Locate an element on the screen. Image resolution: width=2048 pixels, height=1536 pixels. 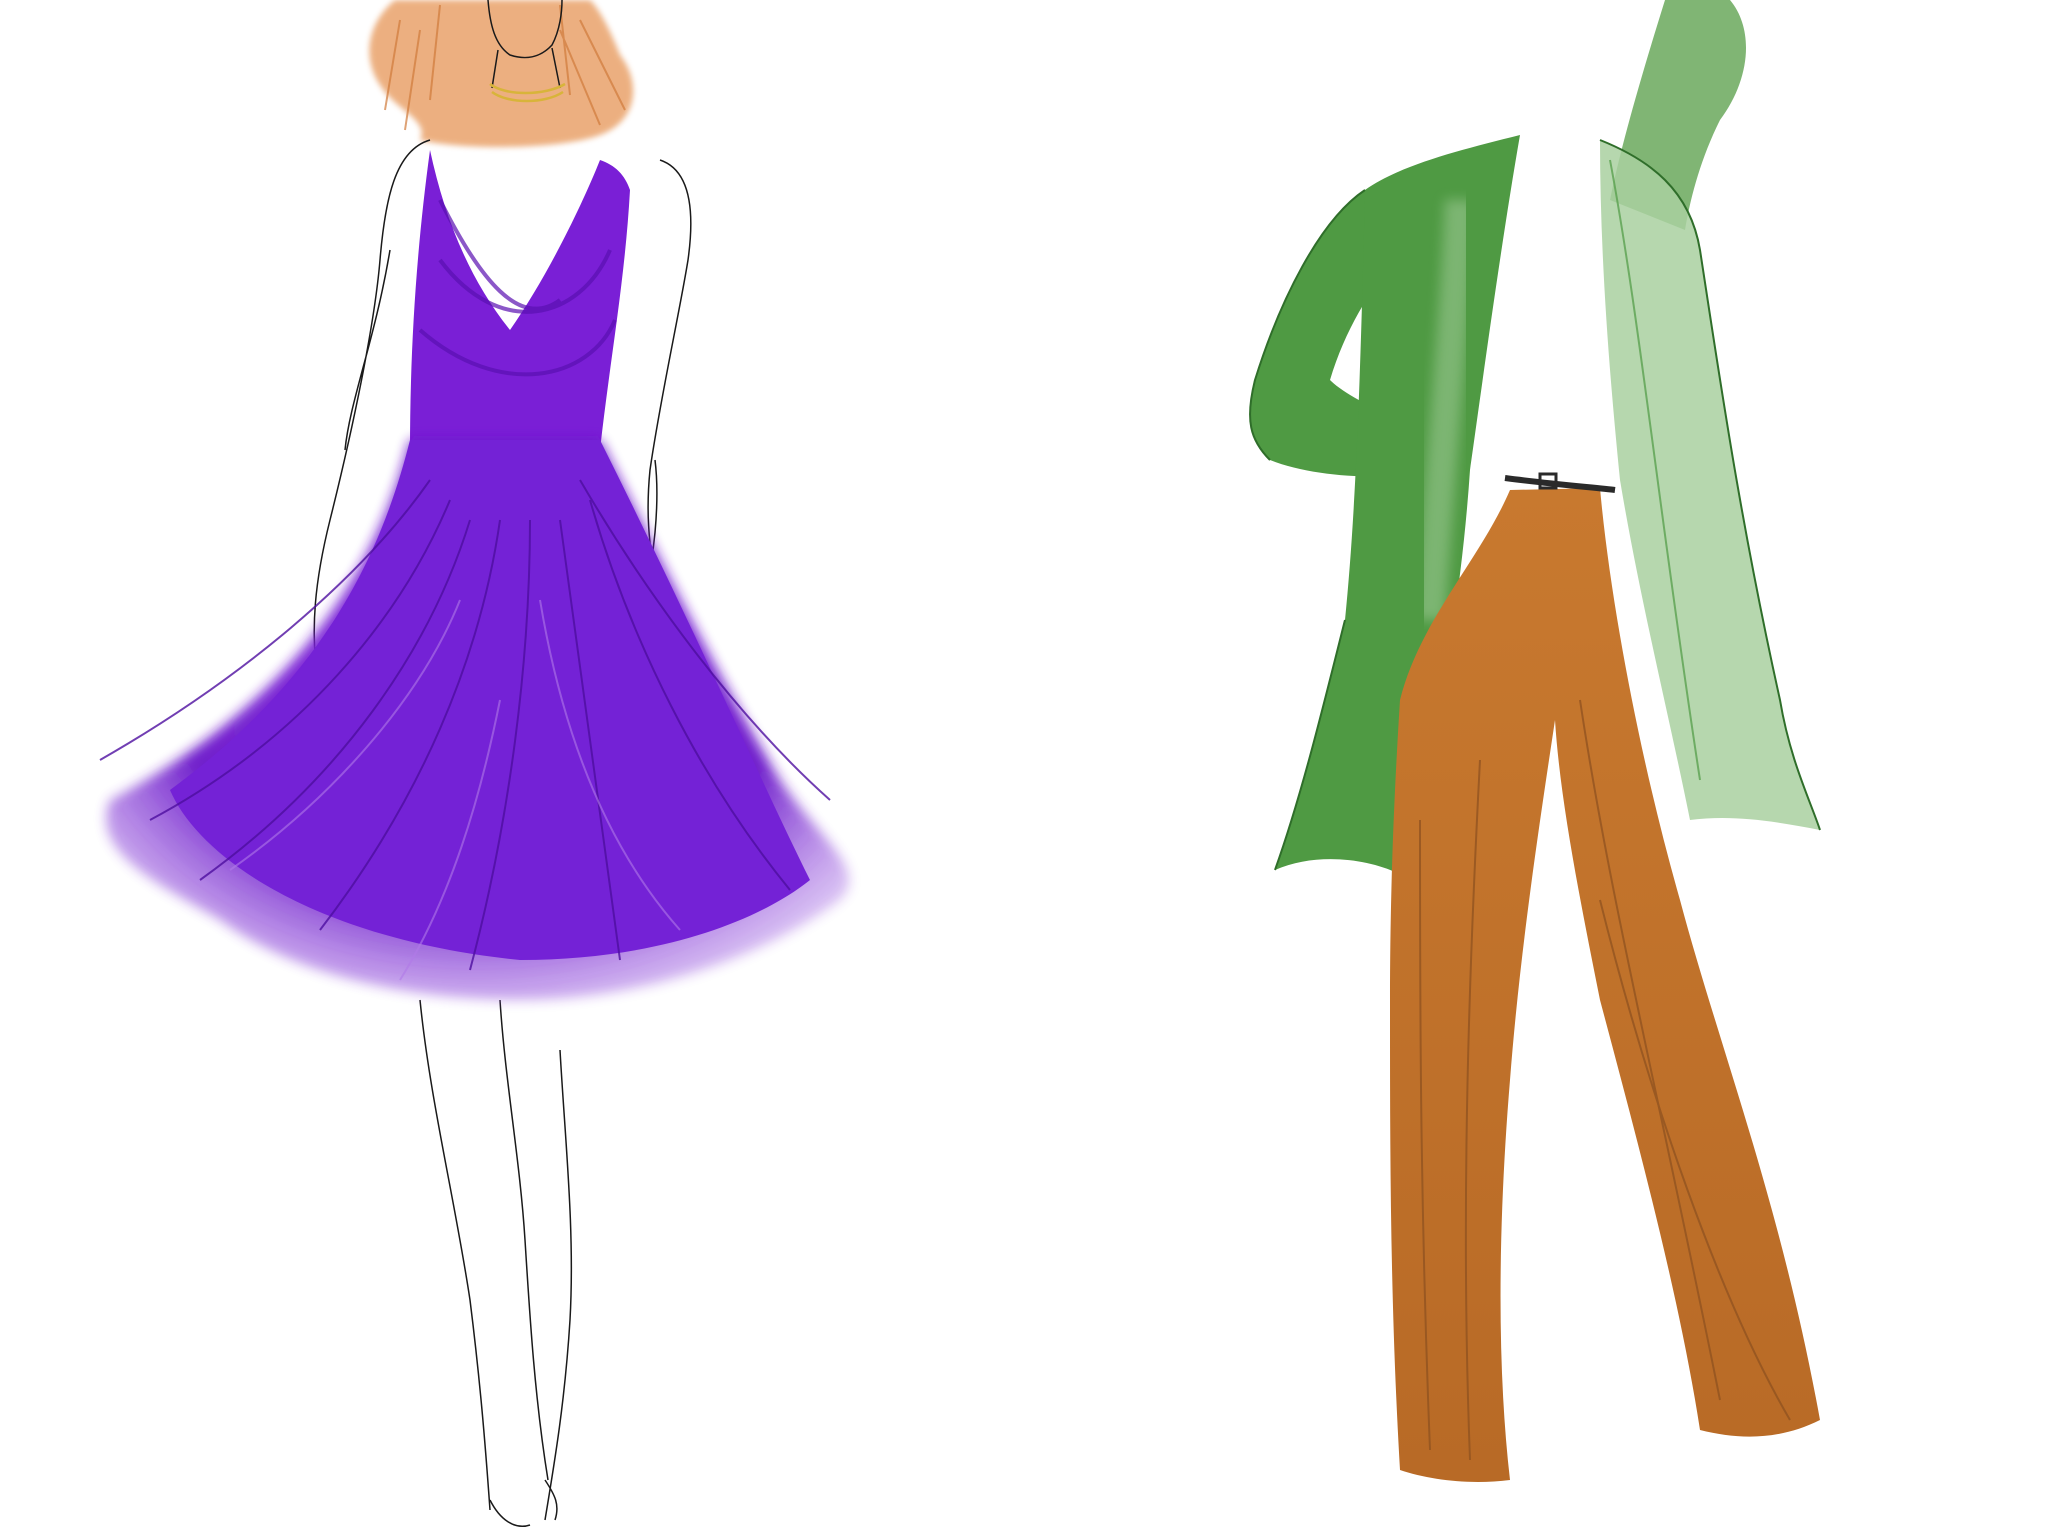
legs-outline is located at coordinates (496, 1260).